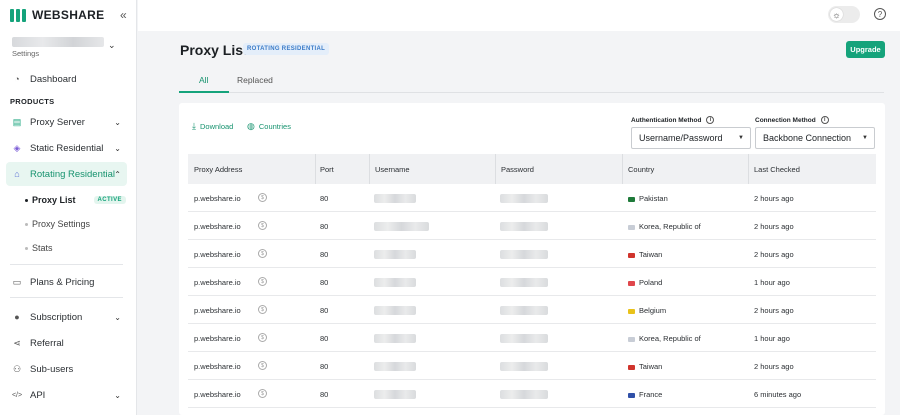 This screenshot has height=415, width=900. Describe the element at coordinates (681, 138) in the screenshot. I see `auth-method-value: Username/Password` at that location.